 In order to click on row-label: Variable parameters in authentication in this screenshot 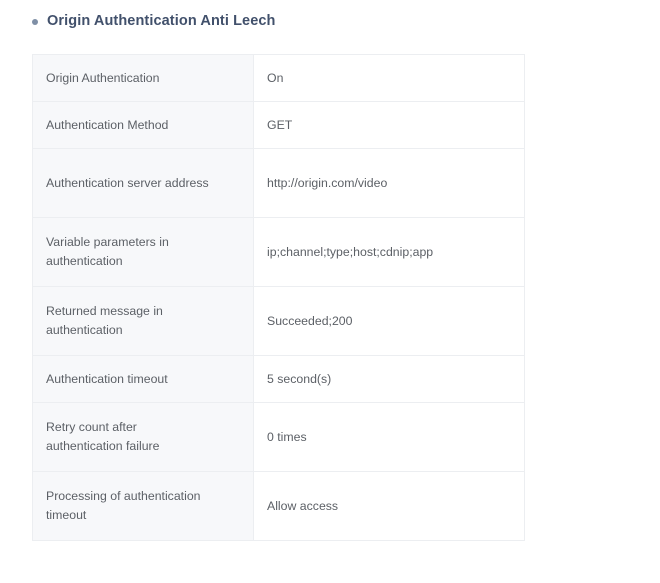, I will do `click(107, 251)`.